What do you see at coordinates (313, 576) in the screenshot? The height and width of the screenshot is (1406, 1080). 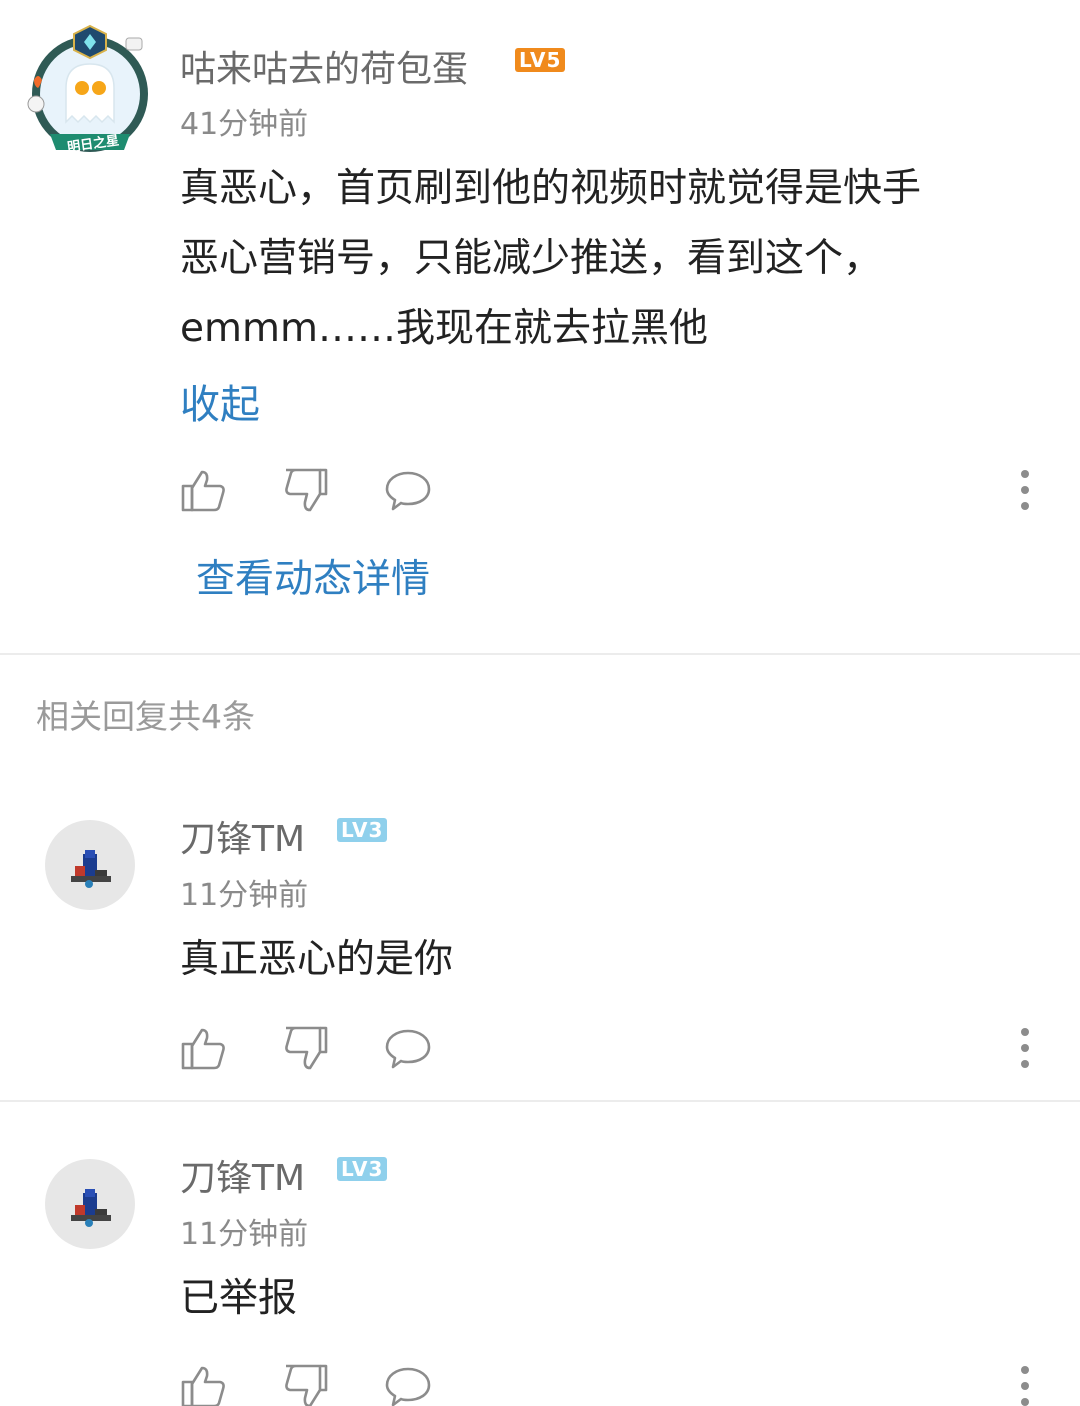 I see `view-detail-link: 查看动态详情` at bounding box center [313, 576].